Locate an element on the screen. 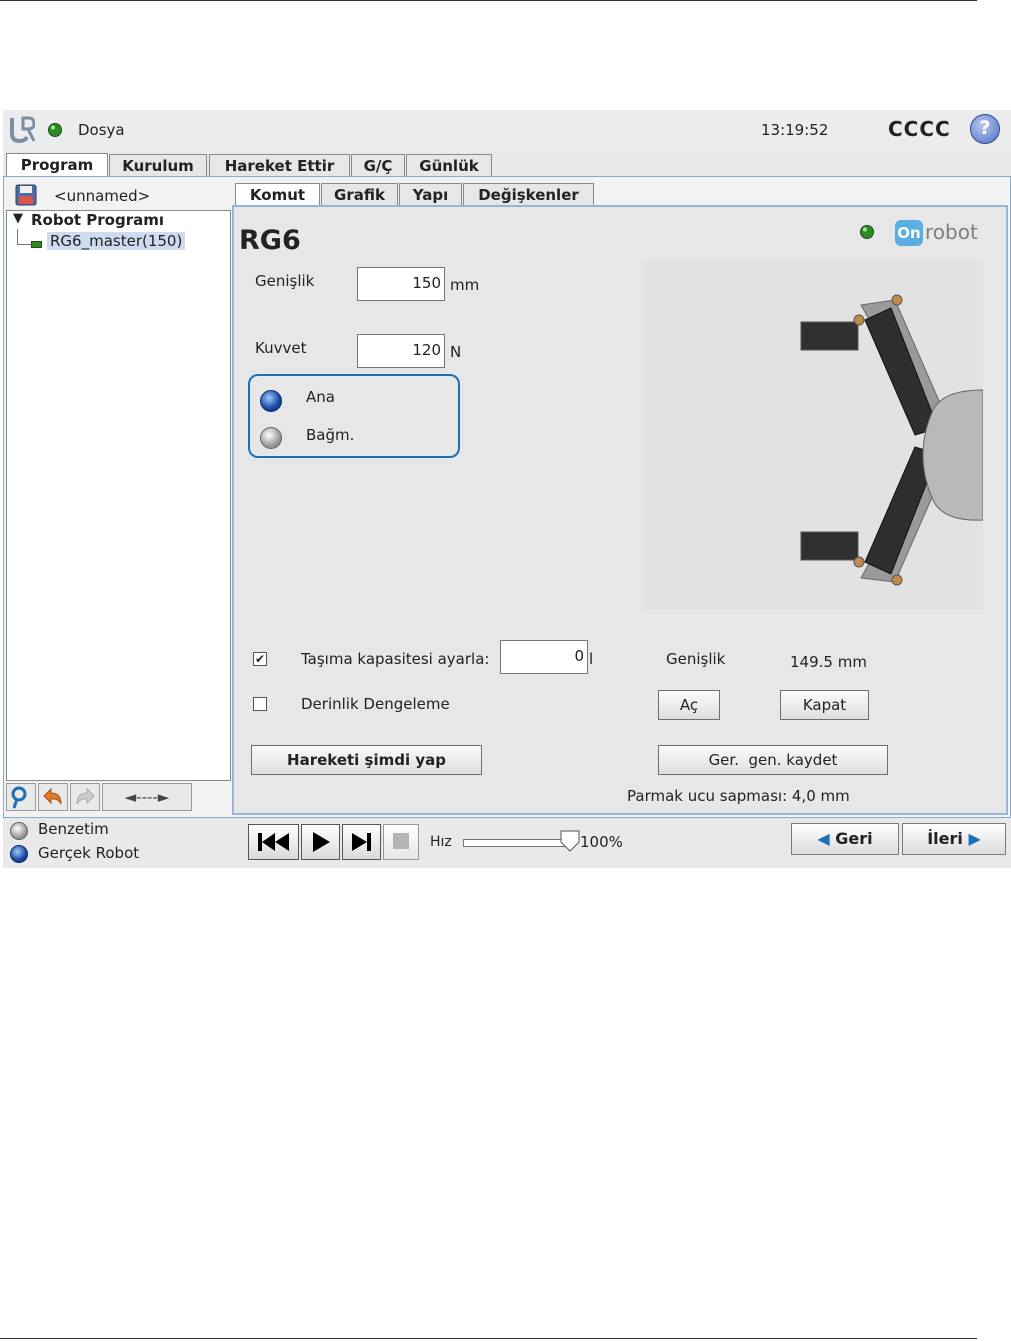 This screenshot has height=1341, width=1011. onrobot-logo-text: robot is located at coordinates (951, 232).